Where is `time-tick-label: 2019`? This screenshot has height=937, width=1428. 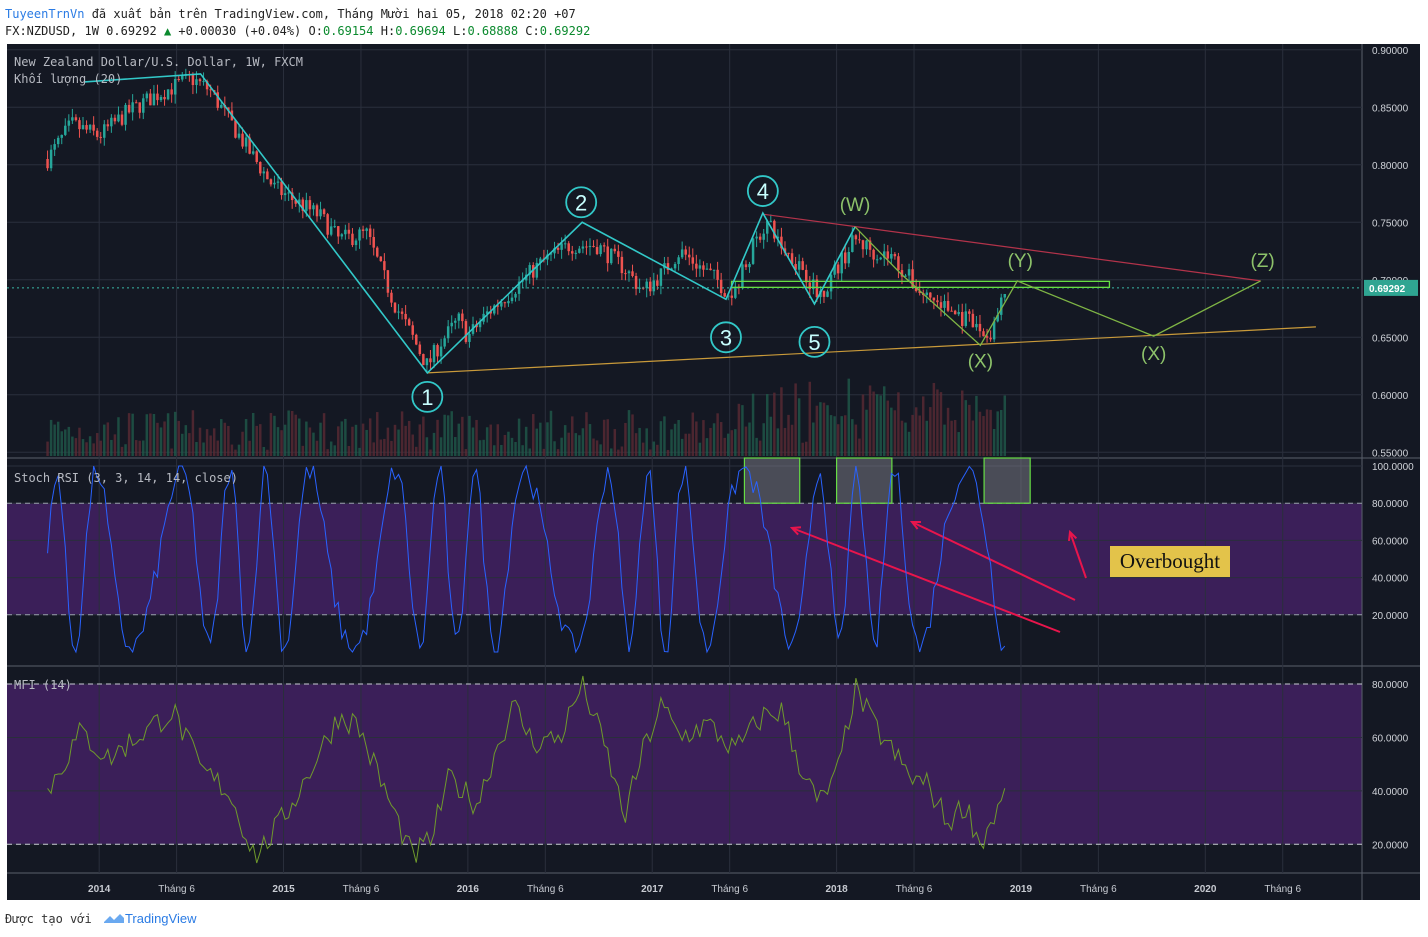
time-tick-label: 2019 is located at coordinates (1021, 889).